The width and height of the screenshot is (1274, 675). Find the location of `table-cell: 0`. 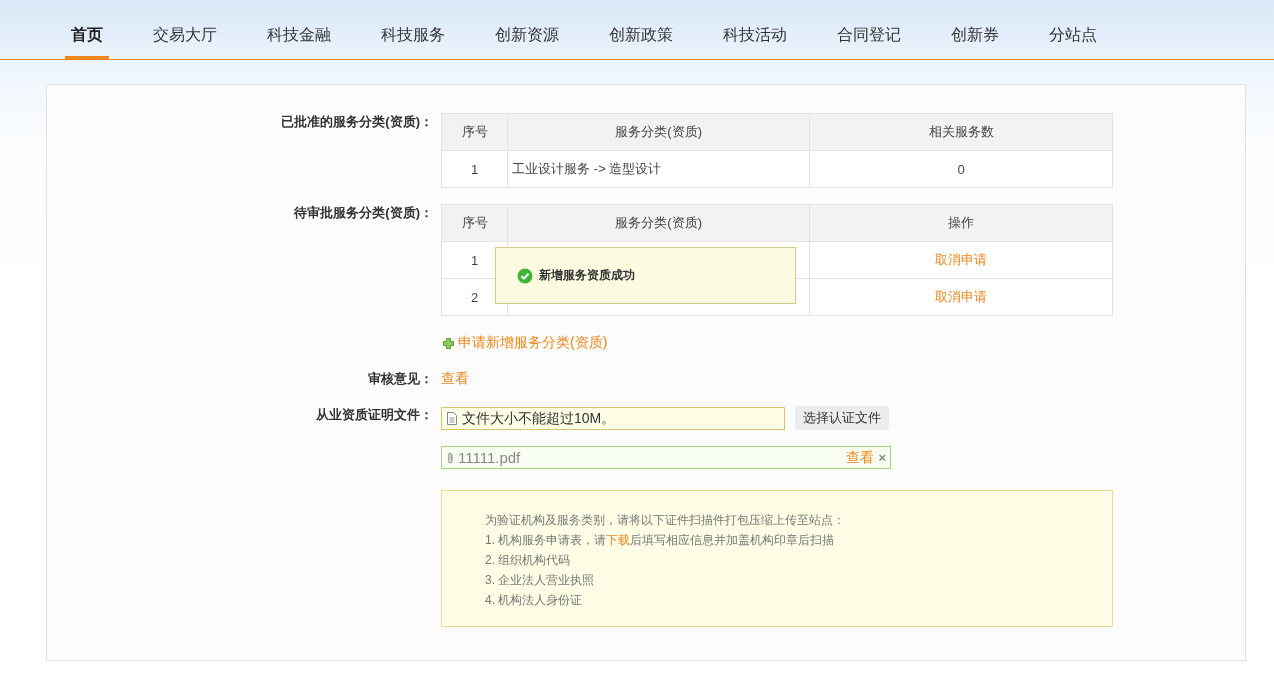

table-cell: 0 is located at coordinates (961, 169).